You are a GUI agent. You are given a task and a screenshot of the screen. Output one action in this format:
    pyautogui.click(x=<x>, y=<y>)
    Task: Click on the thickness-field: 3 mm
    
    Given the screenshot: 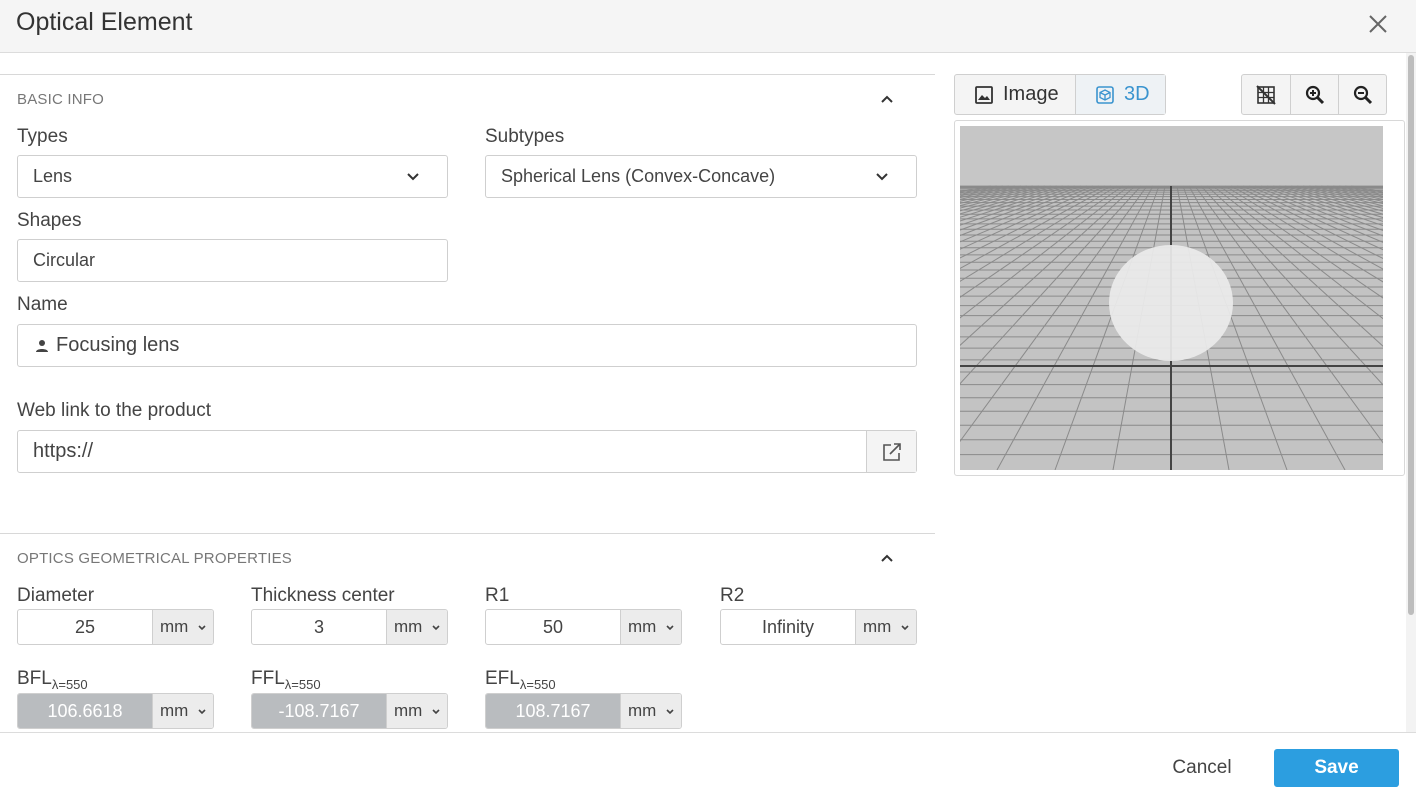 What is the action you would take?
    pyautogui.click(x=349, y=627)
    